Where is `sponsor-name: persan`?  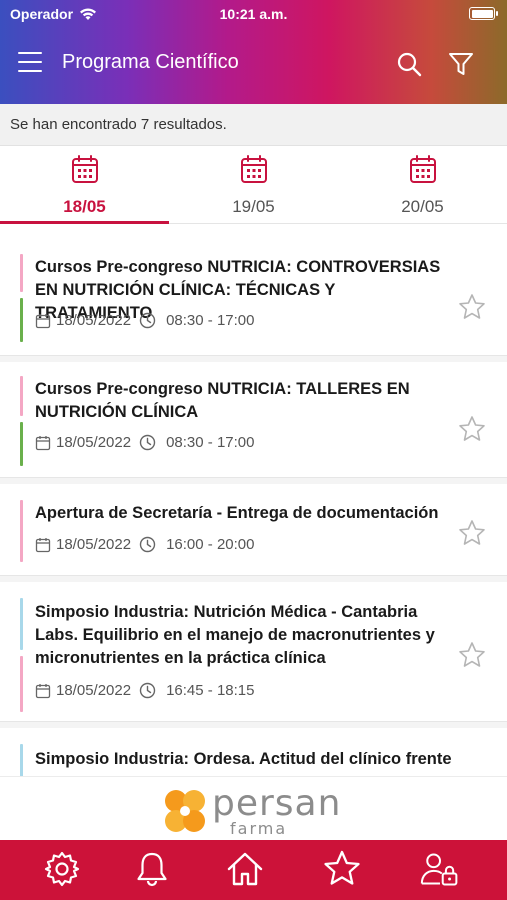 sponsor-name: persan is located at coordinates (277, 803).